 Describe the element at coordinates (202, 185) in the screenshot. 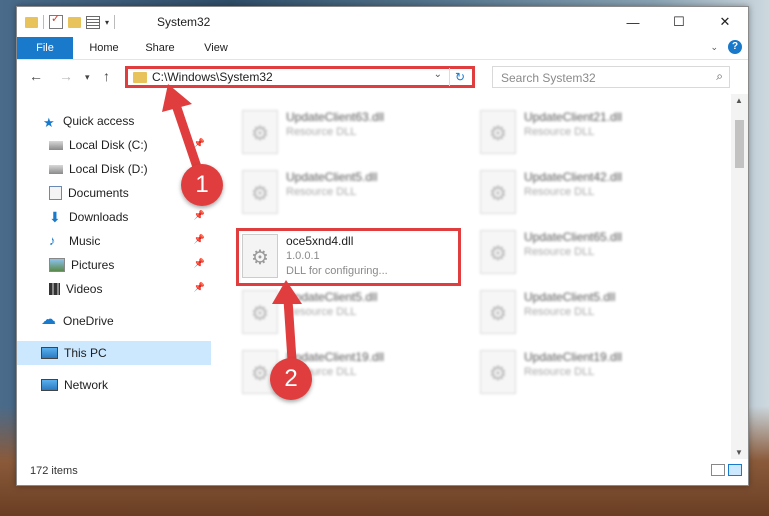

I see `step-badge-1: 1` at that location.